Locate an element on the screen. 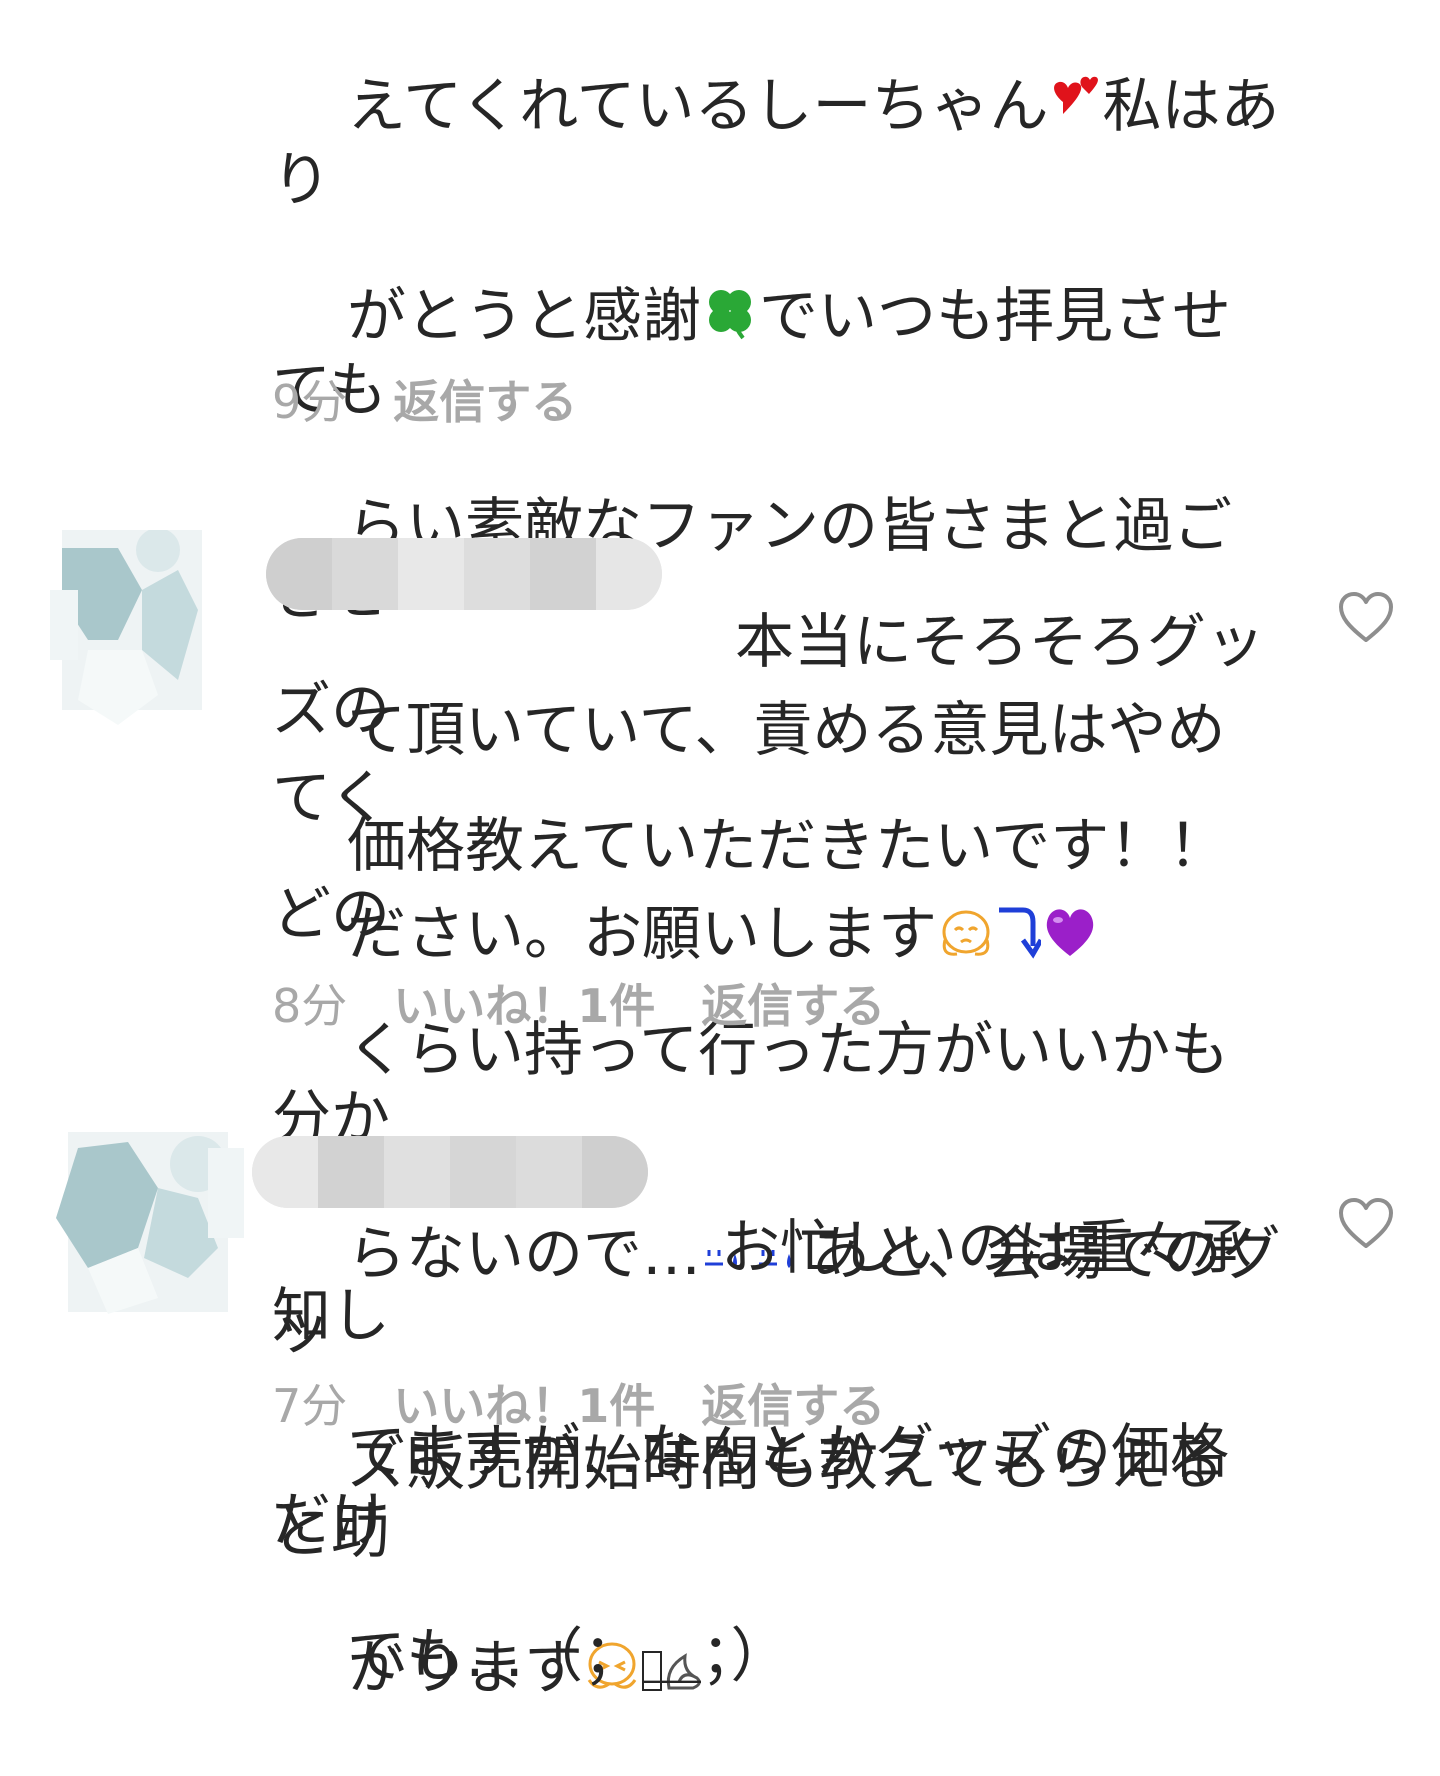 The height and width of the screenshot is (1776, 1440). two-hearts-icon is located at coordinates (1076, 109).